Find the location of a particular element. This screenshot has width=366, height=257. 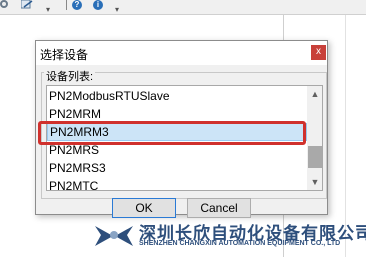

device-list-label: 设备列表: is located at coordinates (70, 76).